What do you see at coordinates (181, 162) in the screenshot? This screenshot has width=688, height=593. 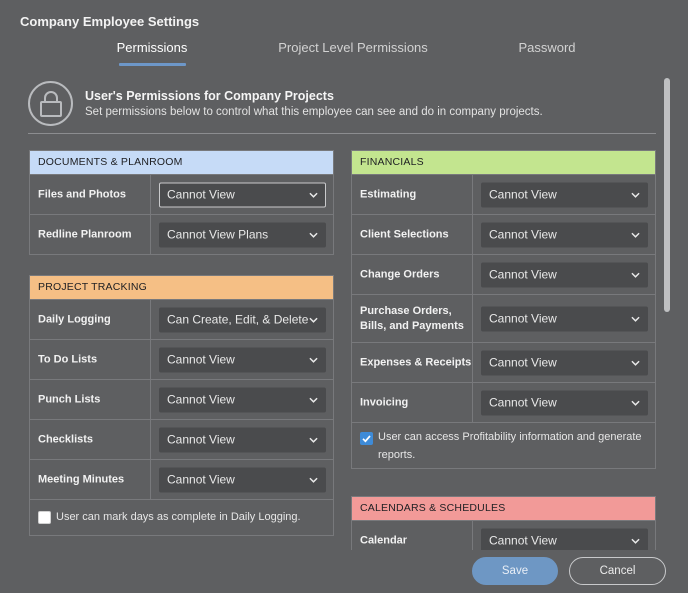 I see `documents-planroom-header: DOCUMENTS & PLANROOM` at bounding box center [181, 162].